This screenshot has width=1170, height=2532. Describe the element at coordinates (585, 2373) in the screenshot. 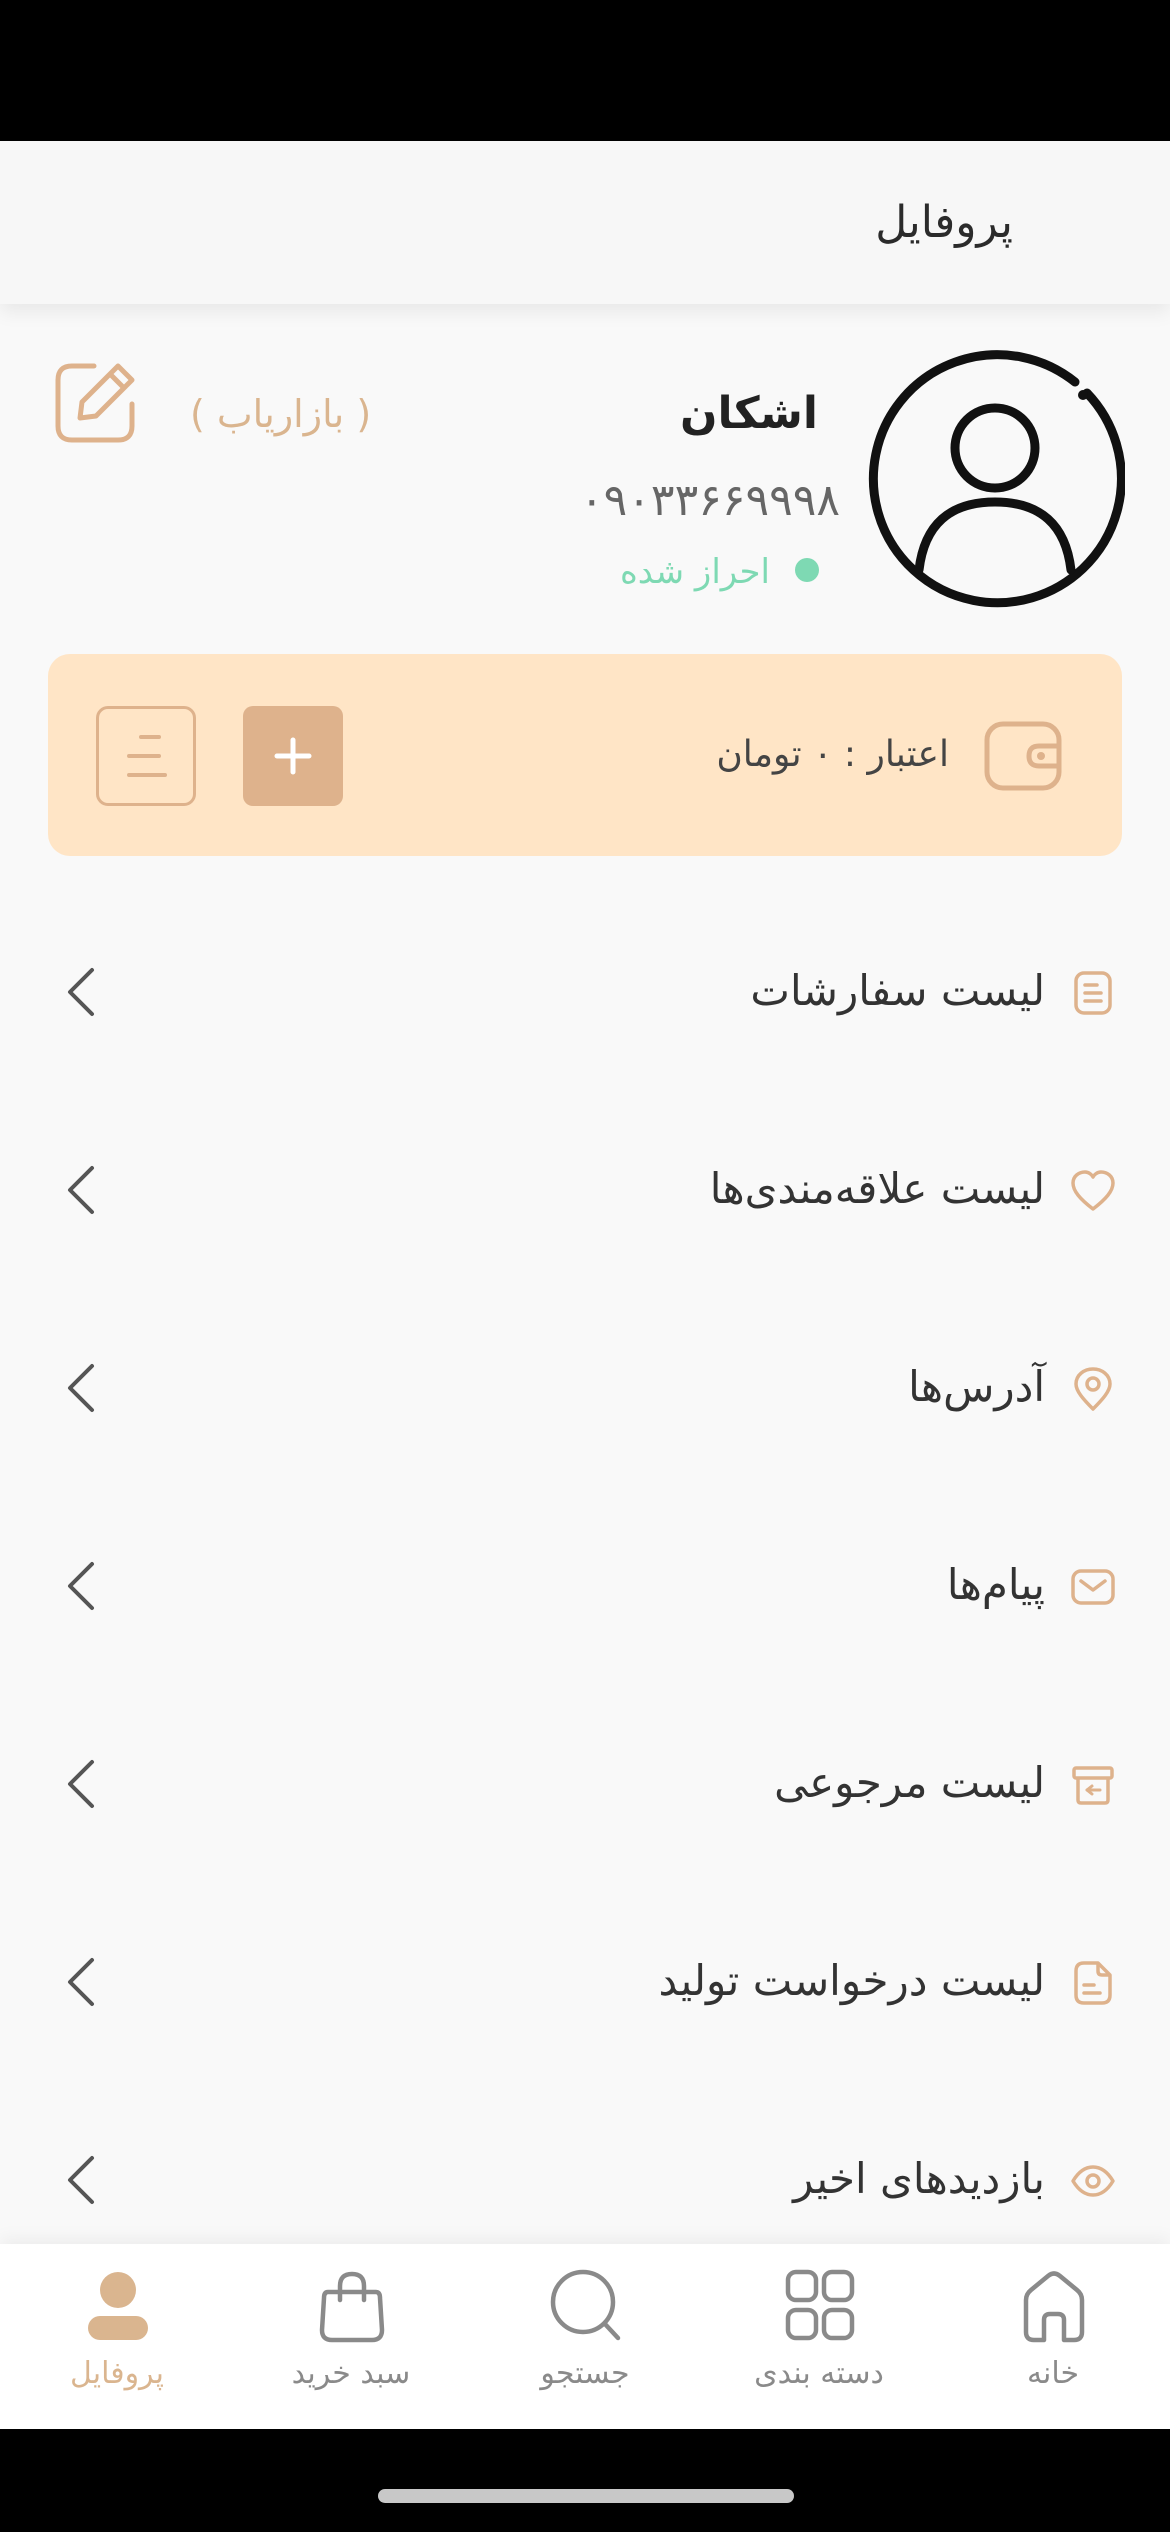

I see `nav-label: جستجو` at that location.